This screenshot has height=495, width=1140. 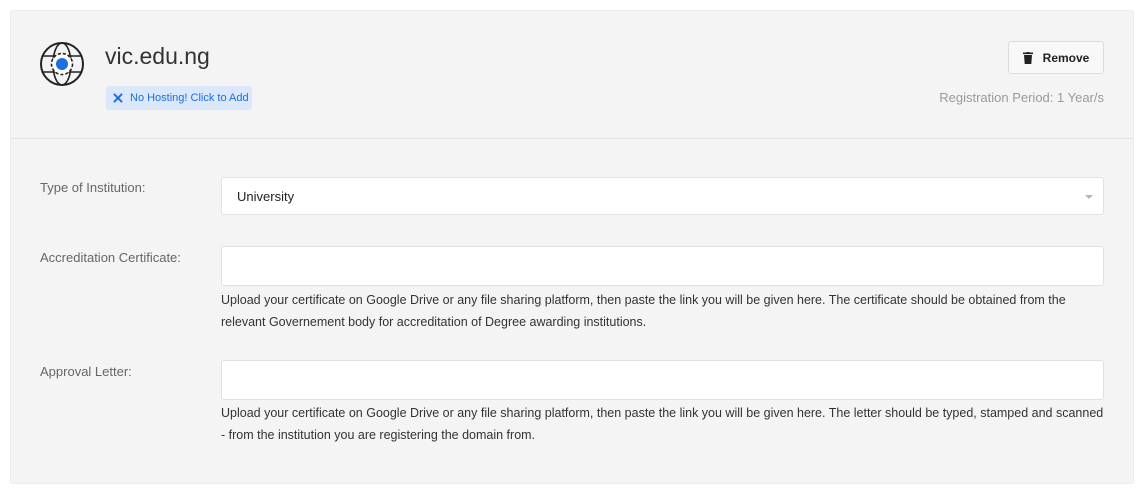 I want to click on accreditation-certificate-label: Accreditation Certificate:, so click(x=110, y=257).